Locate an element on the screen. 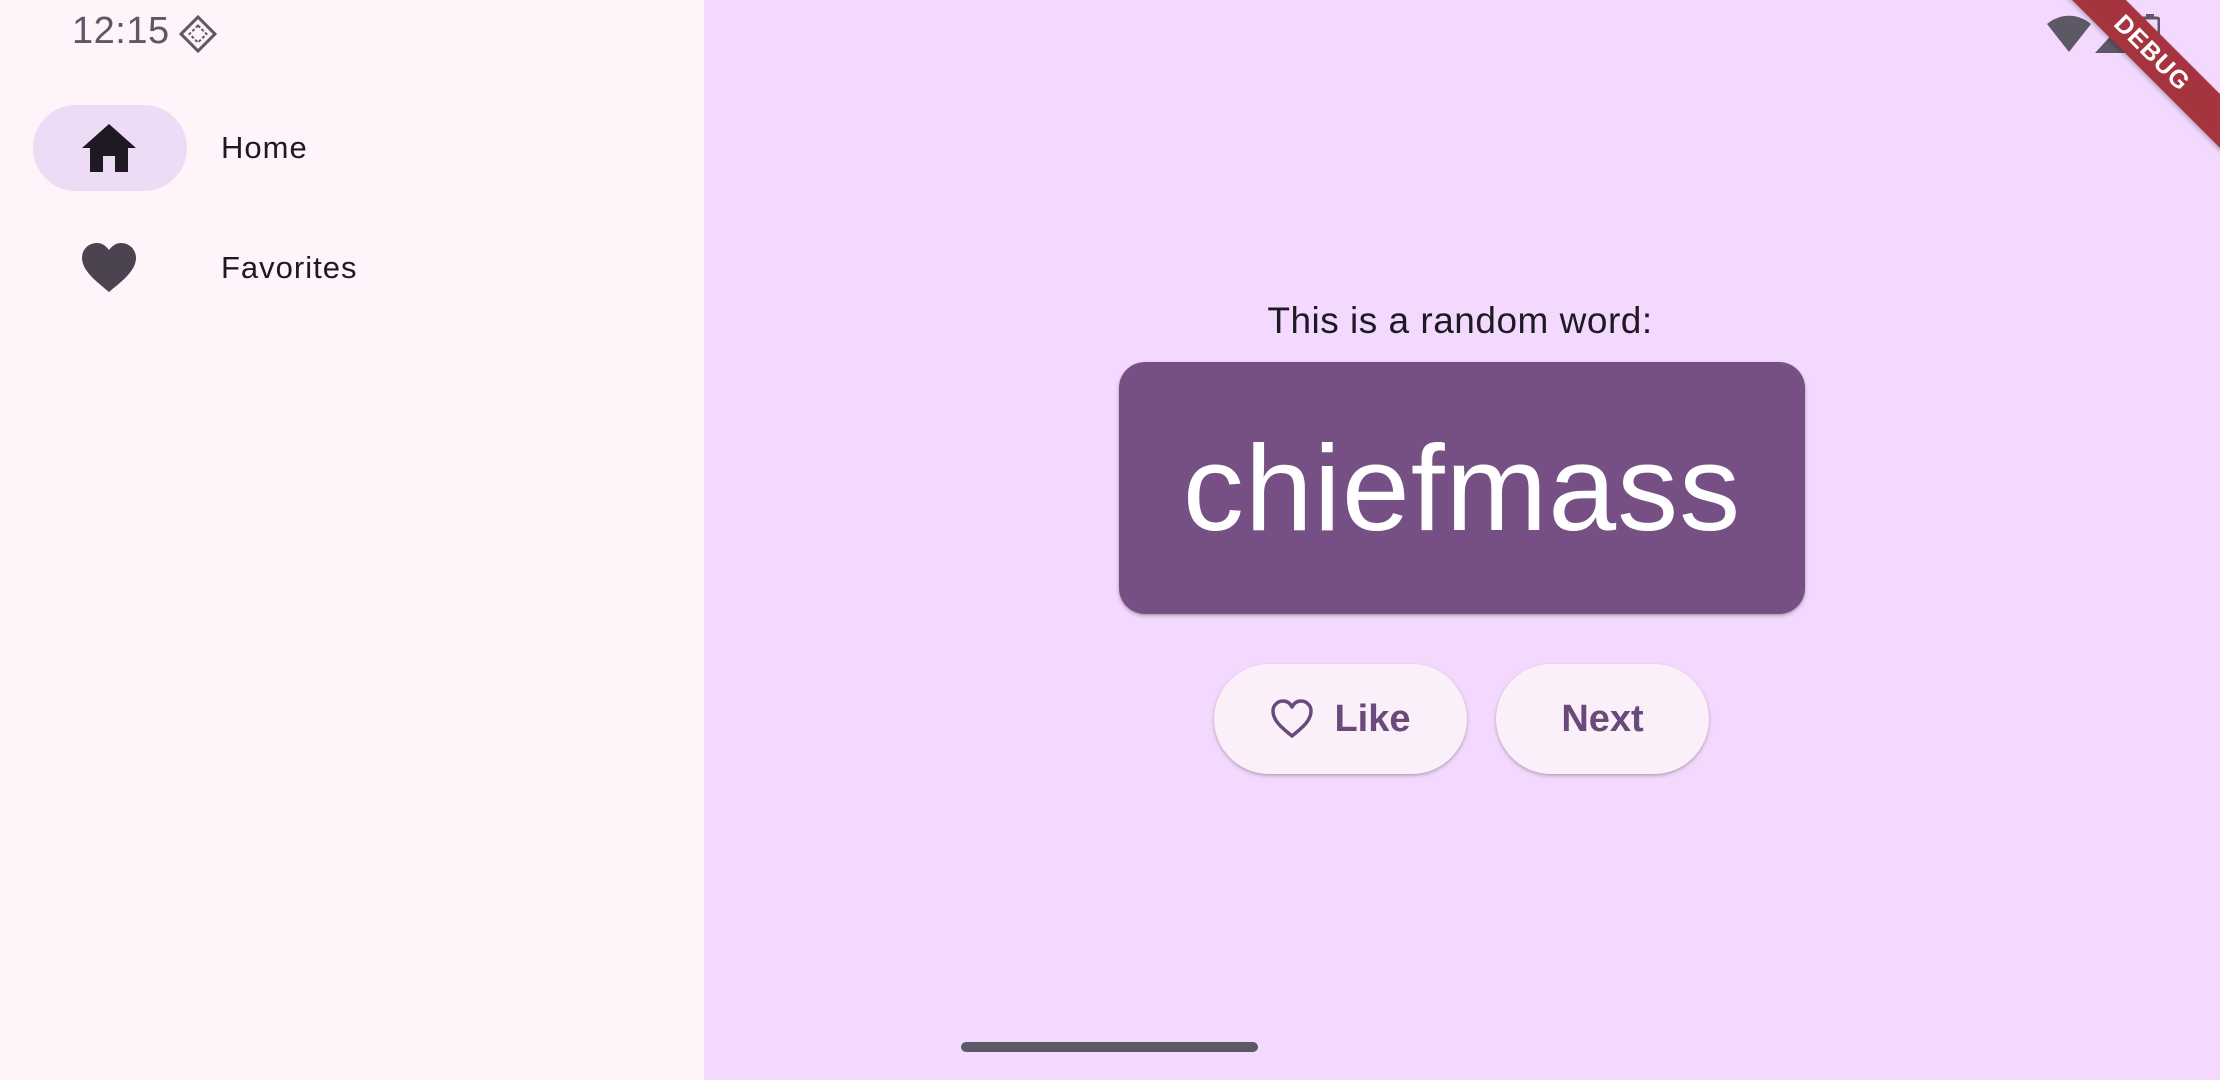  status-time: 12:15 is located at coordinates (121, 31).